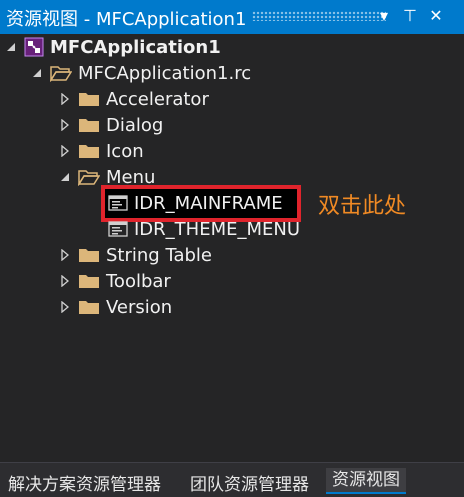 The height and width of the screenshot is (497, 464). What do you see at coordinates (436, 16) in the screenshot?
I see `close-icon: ✕` at bounding box center [436, 16].